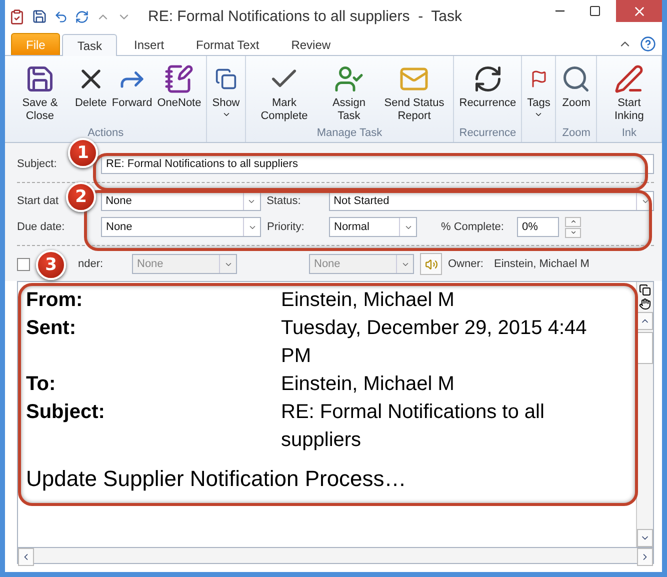  Describe the element at coordinates (179, 79) in the screenshot. I see `notebook-icon` at that location.